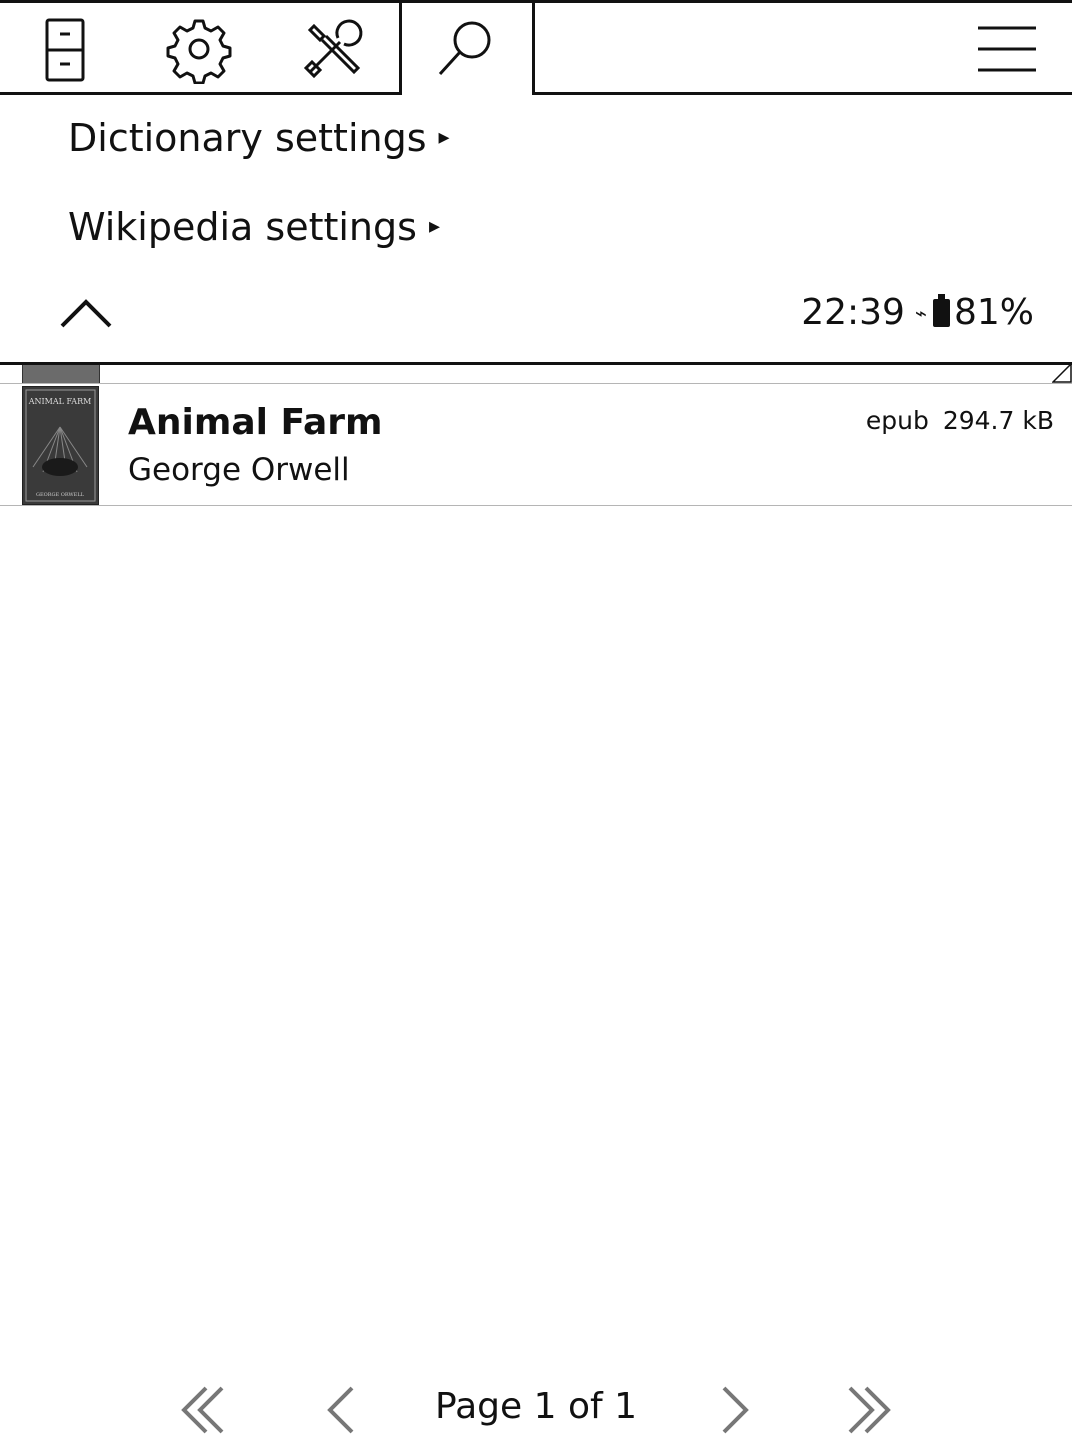  I want to click on book-cover: ANIMAL FARM GEORGE ORWELL, so click(60, 445).